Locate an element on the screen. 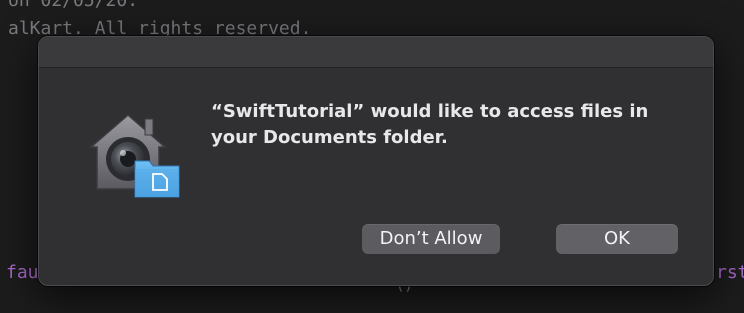 The image size is (744, 313). code-keyword-text: rst is located at coordinates (730, 272).